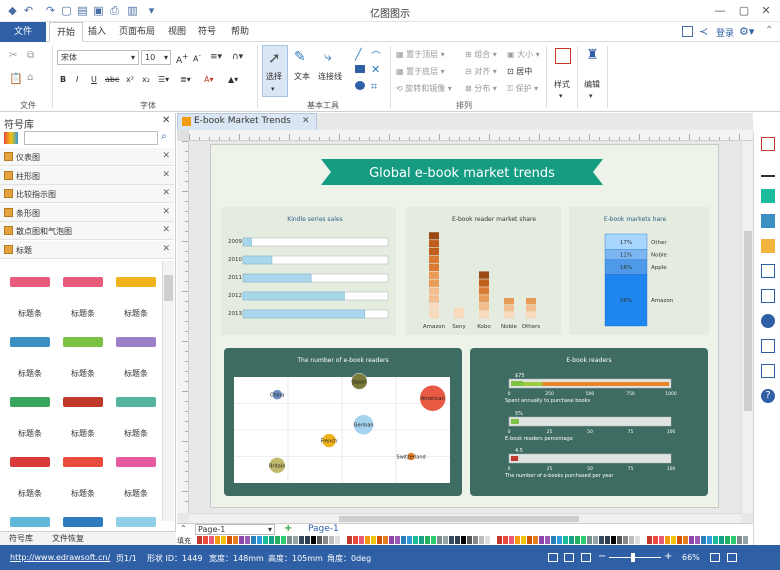 The width and height of the screenshot is (780, 570). What do you see at coordinates (519, 71) in the screenshot?
I see `center-button: ⊡ 居中` at bounding box center [519, 71].